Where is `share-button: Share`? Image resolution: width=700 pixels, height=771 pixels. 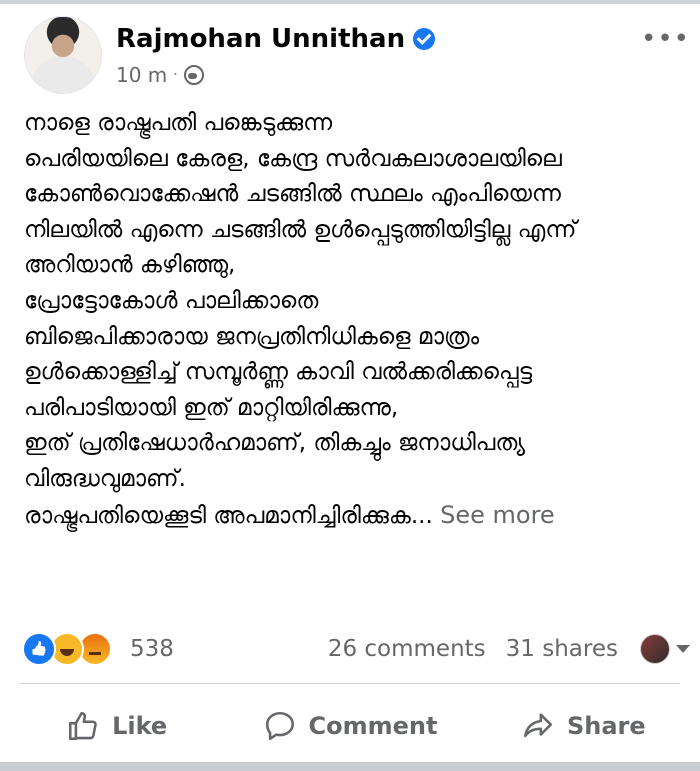 share-button: Share is located at coordinates (583, 726).